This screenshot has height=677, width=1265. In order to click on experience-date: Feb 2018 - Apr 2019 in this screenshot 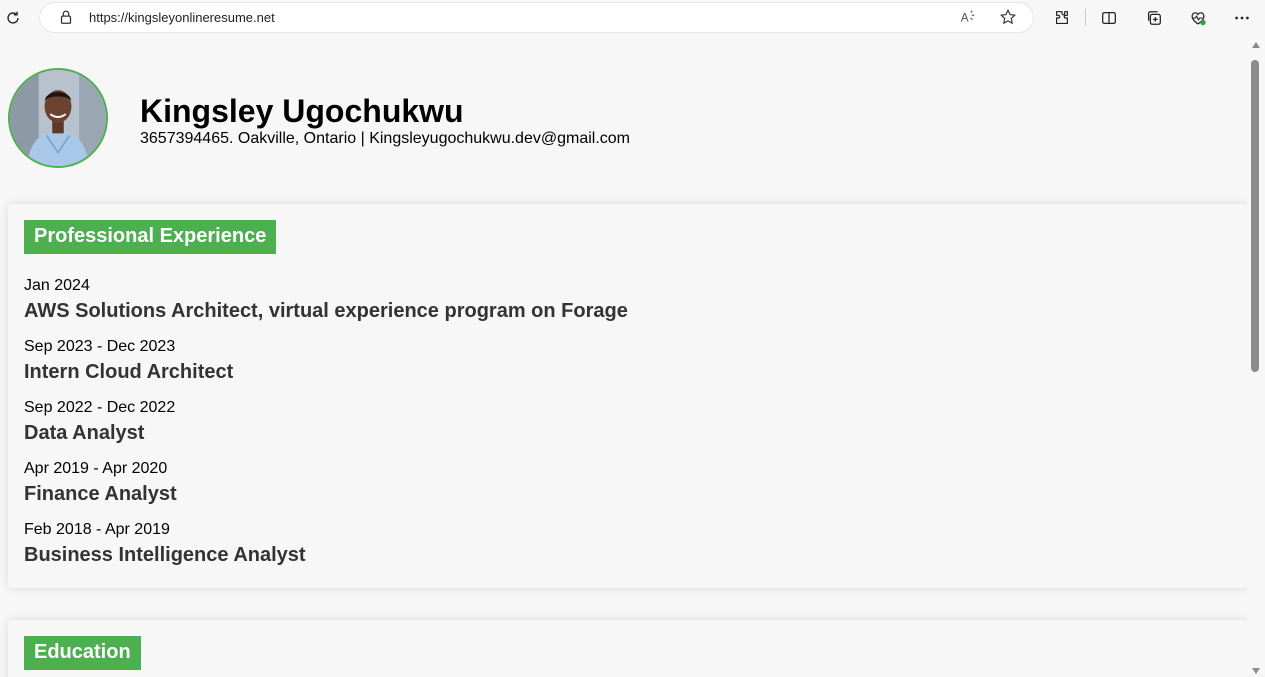, I will do `click(97, 529)`.